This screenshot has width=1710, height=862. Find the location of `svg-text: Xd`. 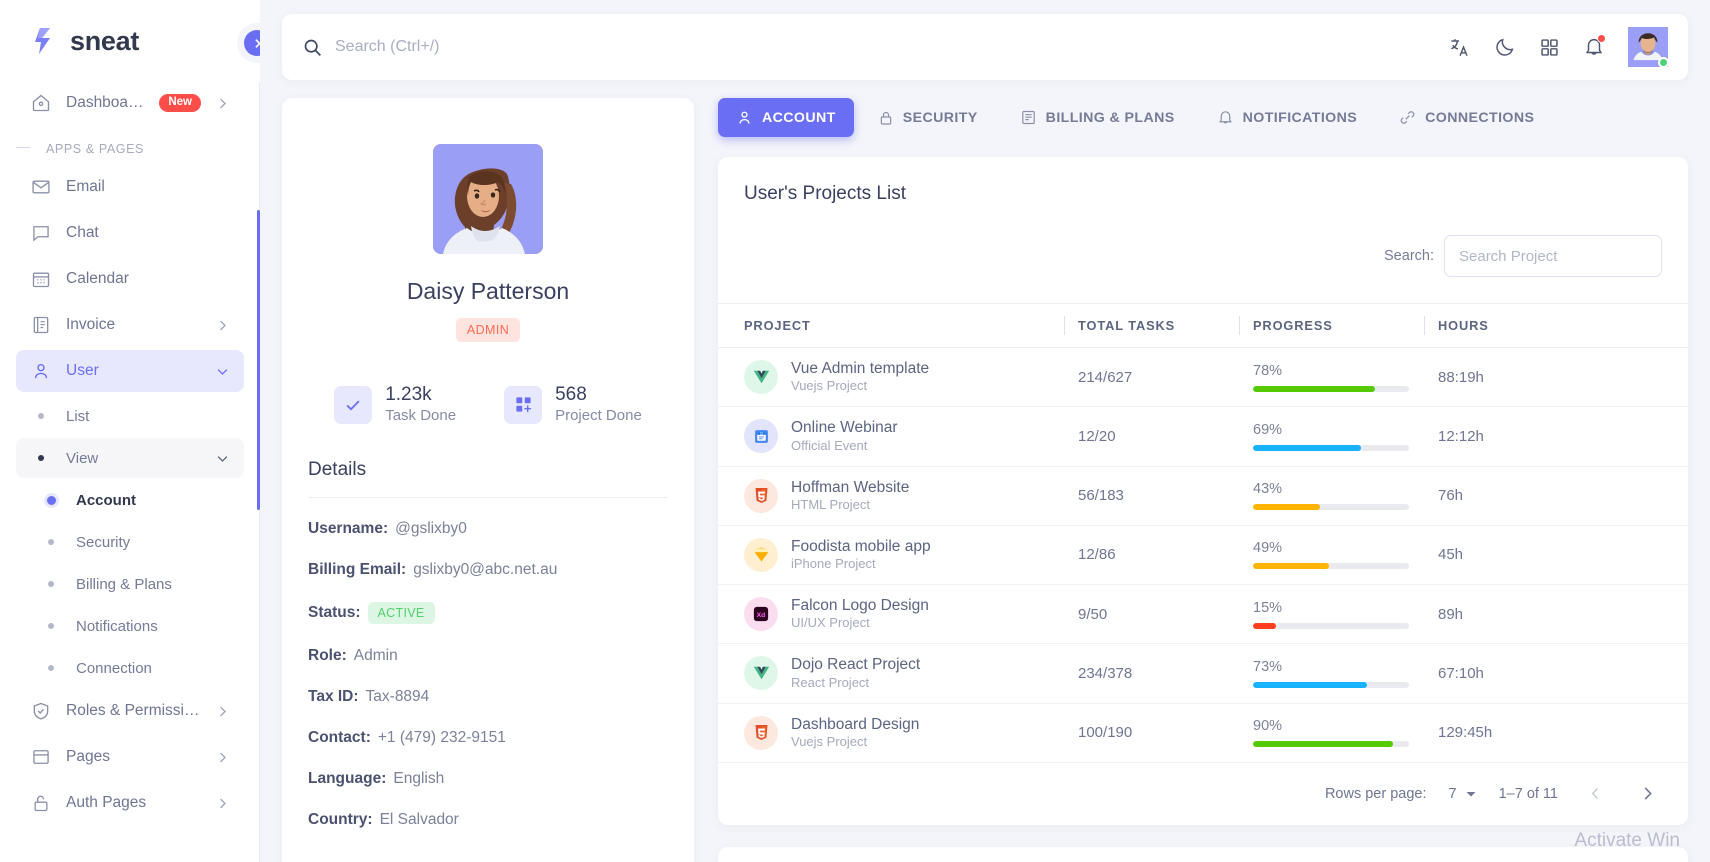

svg-text: Xd is located at coordinates (761, 615).